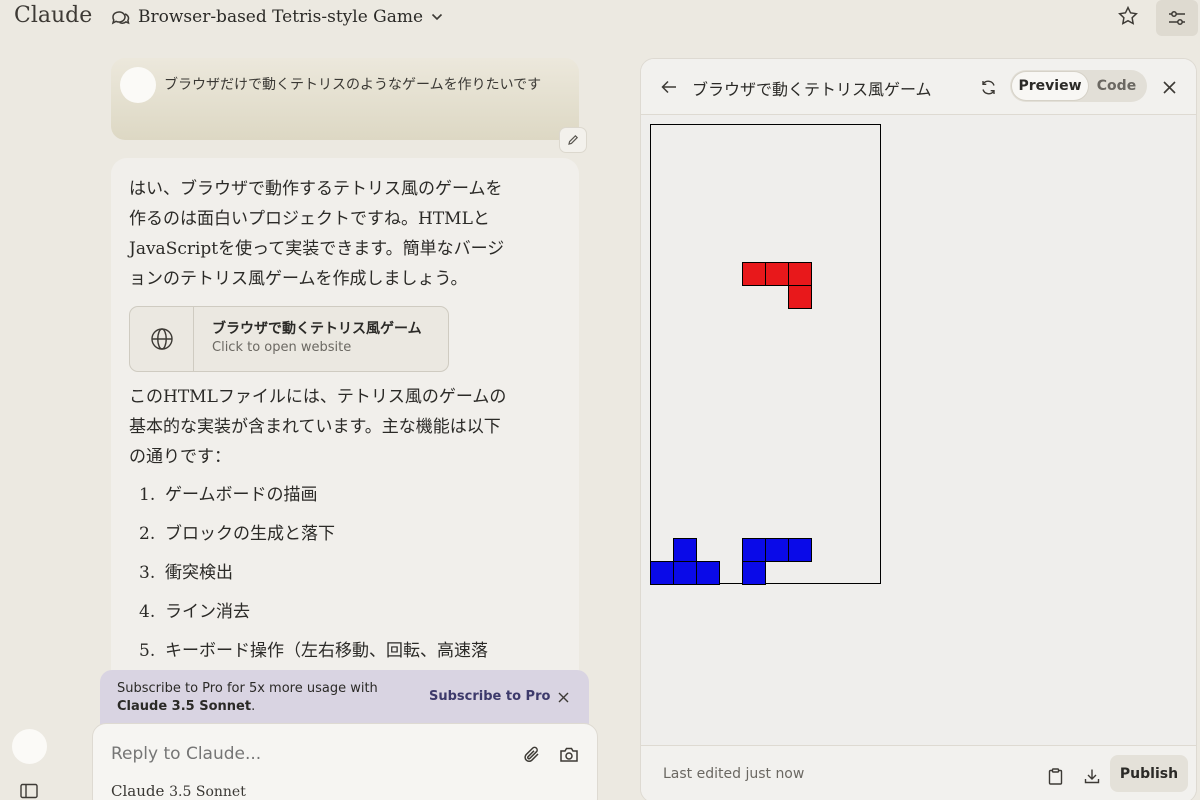 The image size is (1200, 800). I want to click on refresh-button, so click(988, 87).